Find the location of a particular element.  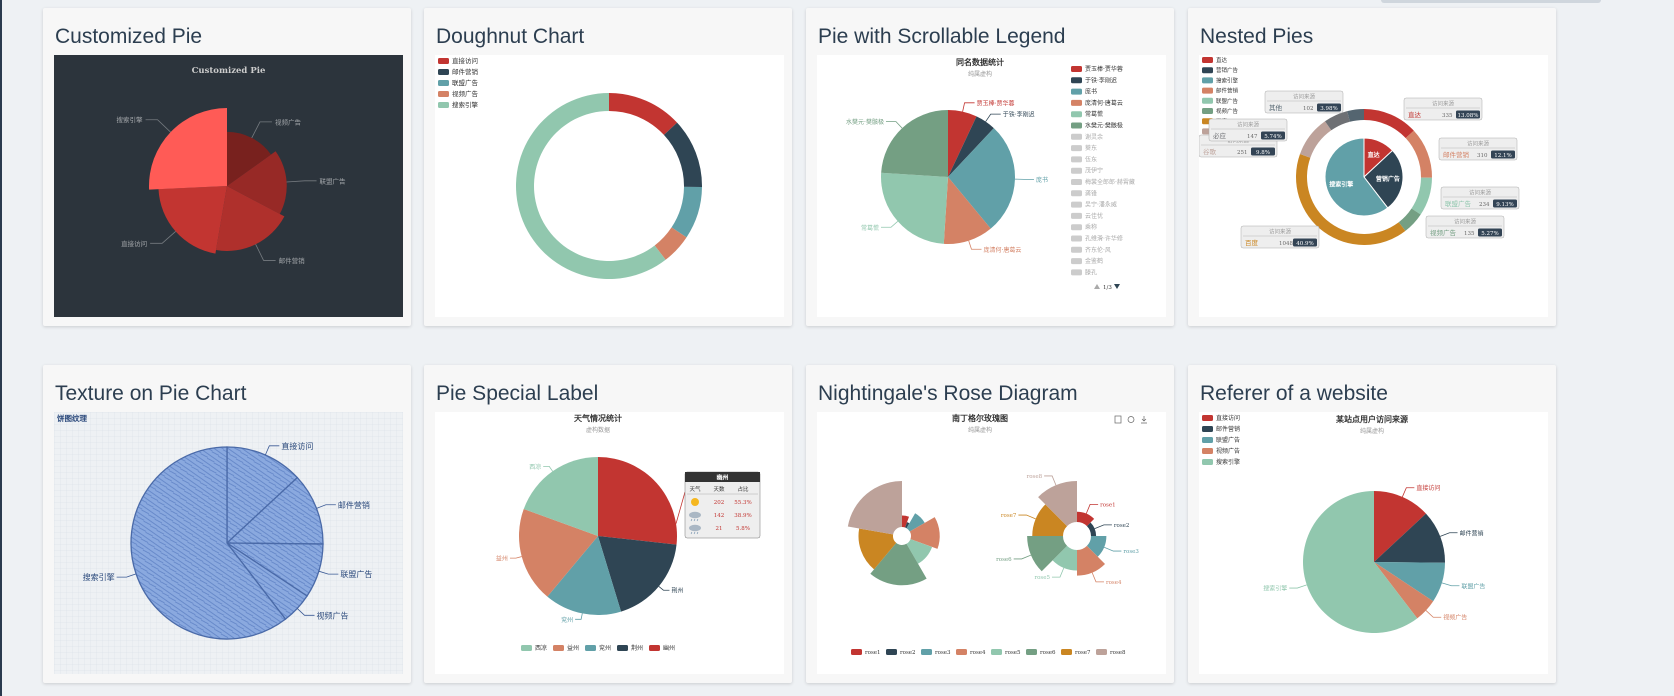

legend-label: 西凉 is located at coordinates (541, 648).